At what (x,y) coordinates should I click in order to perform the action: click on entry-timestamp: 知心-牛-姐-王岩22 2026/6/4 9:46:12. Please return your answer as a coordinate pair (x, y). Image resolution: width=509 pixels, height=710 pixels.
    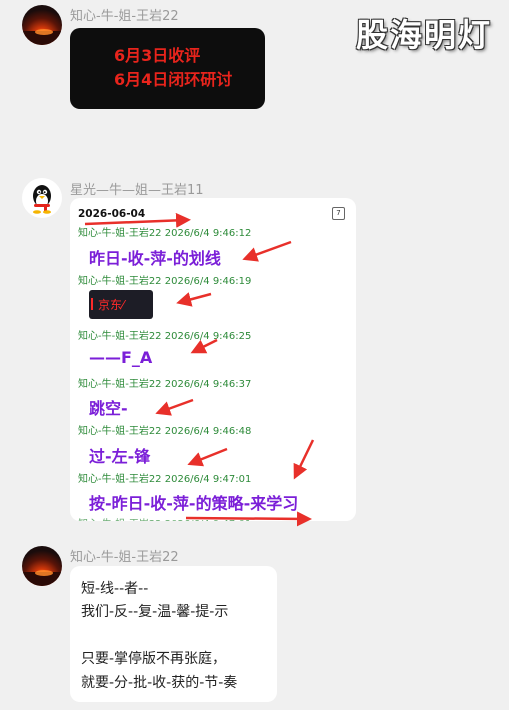
    Looking at the image, I should click on (165, 233).